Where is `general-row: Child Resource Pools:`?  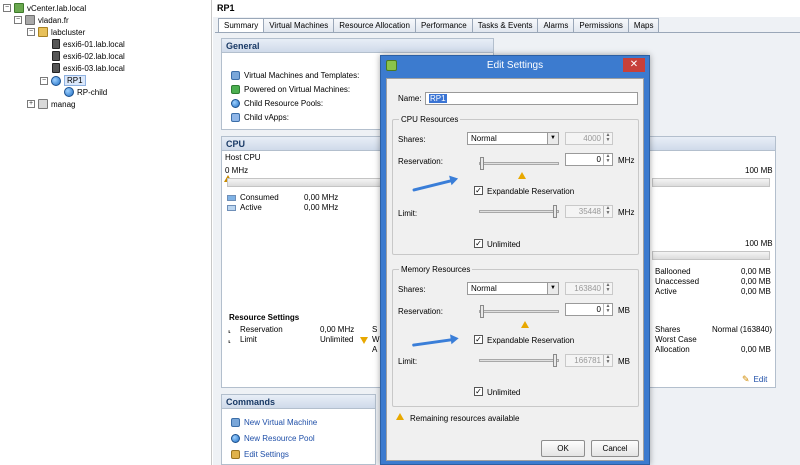 general-row: Child Resource Pools: is located at coordinates (277, 103).